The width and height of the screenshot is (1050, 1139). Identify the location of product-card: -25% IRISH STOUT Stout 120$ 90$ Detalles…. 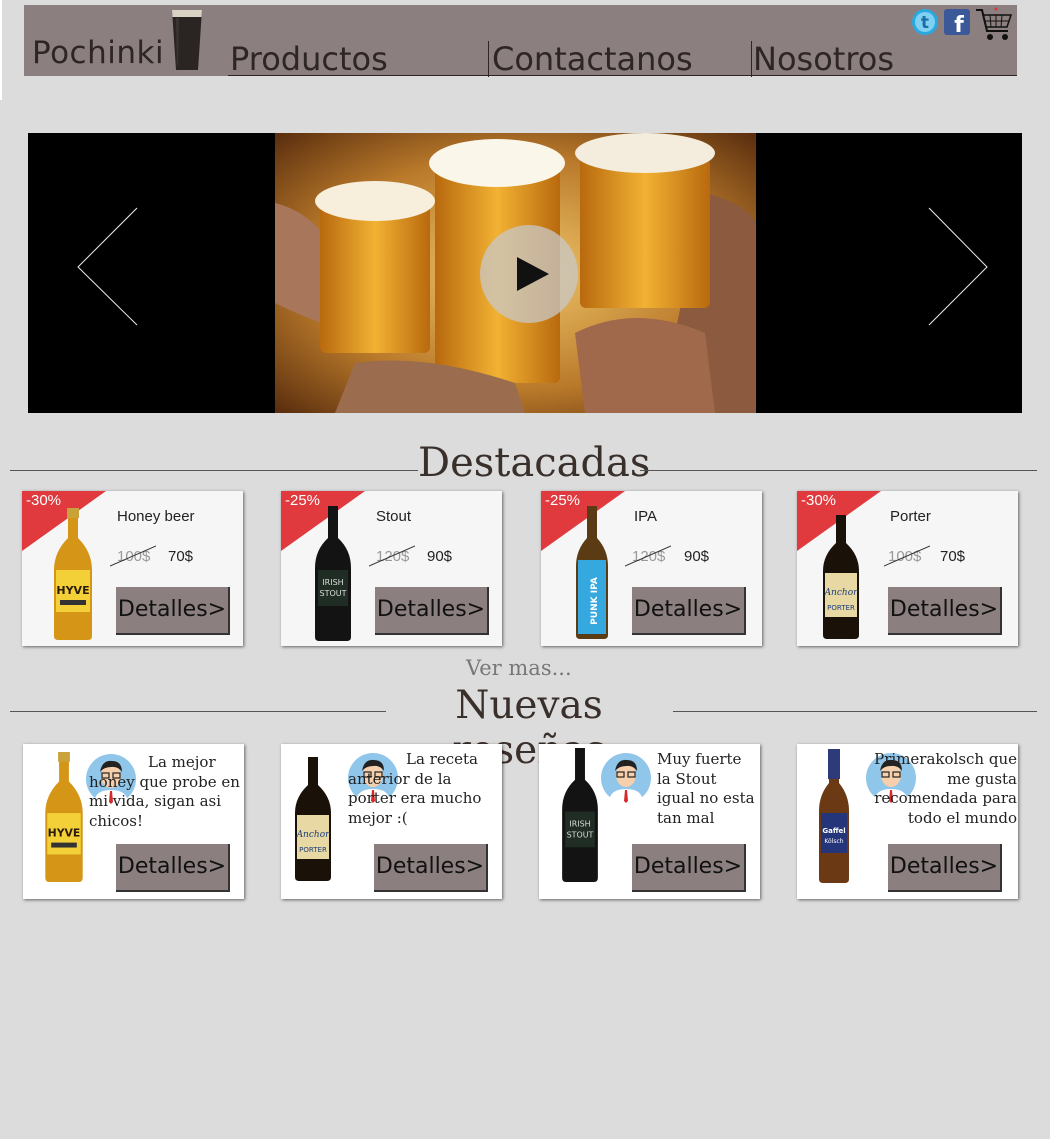
(391, 568).